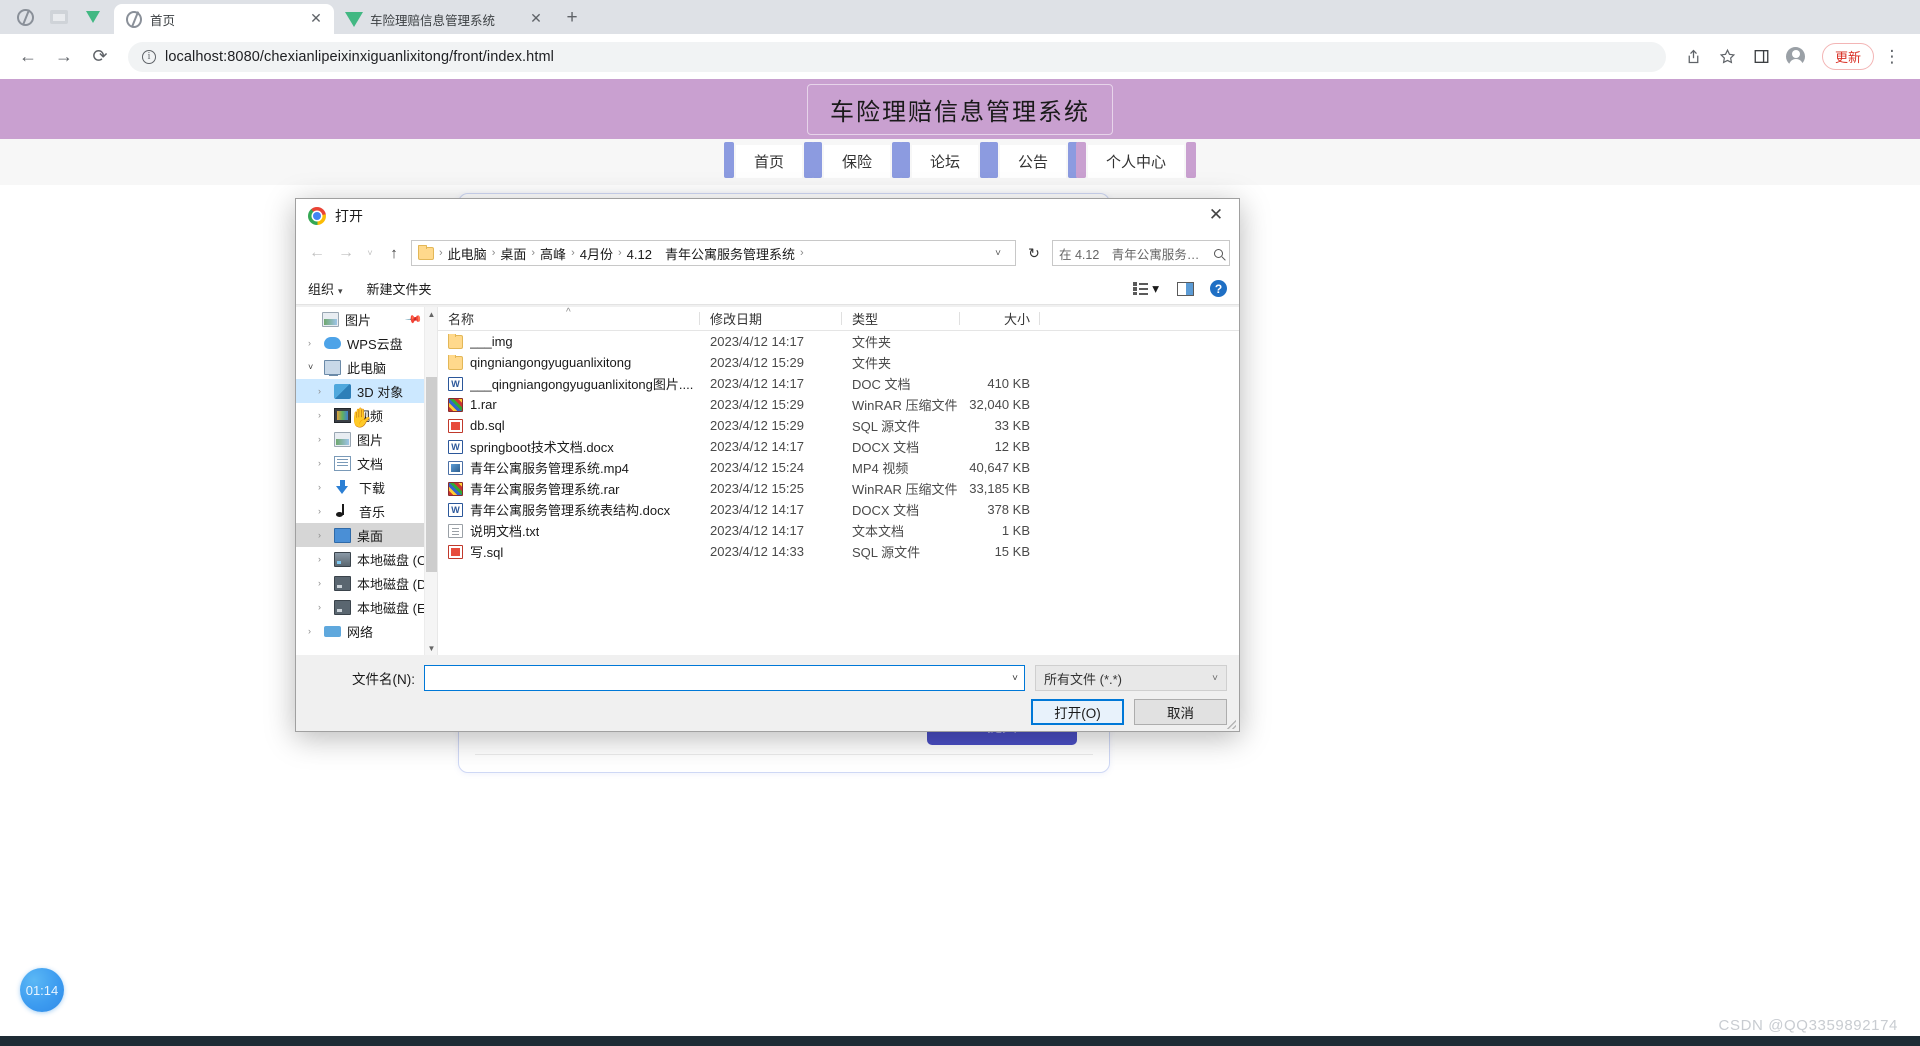 The height and width of the screenshot is (1046, 1920). Describe the element at coordinates (394, 253) in the screenshot. I see `up-one-level-icon: ↑` at that location.